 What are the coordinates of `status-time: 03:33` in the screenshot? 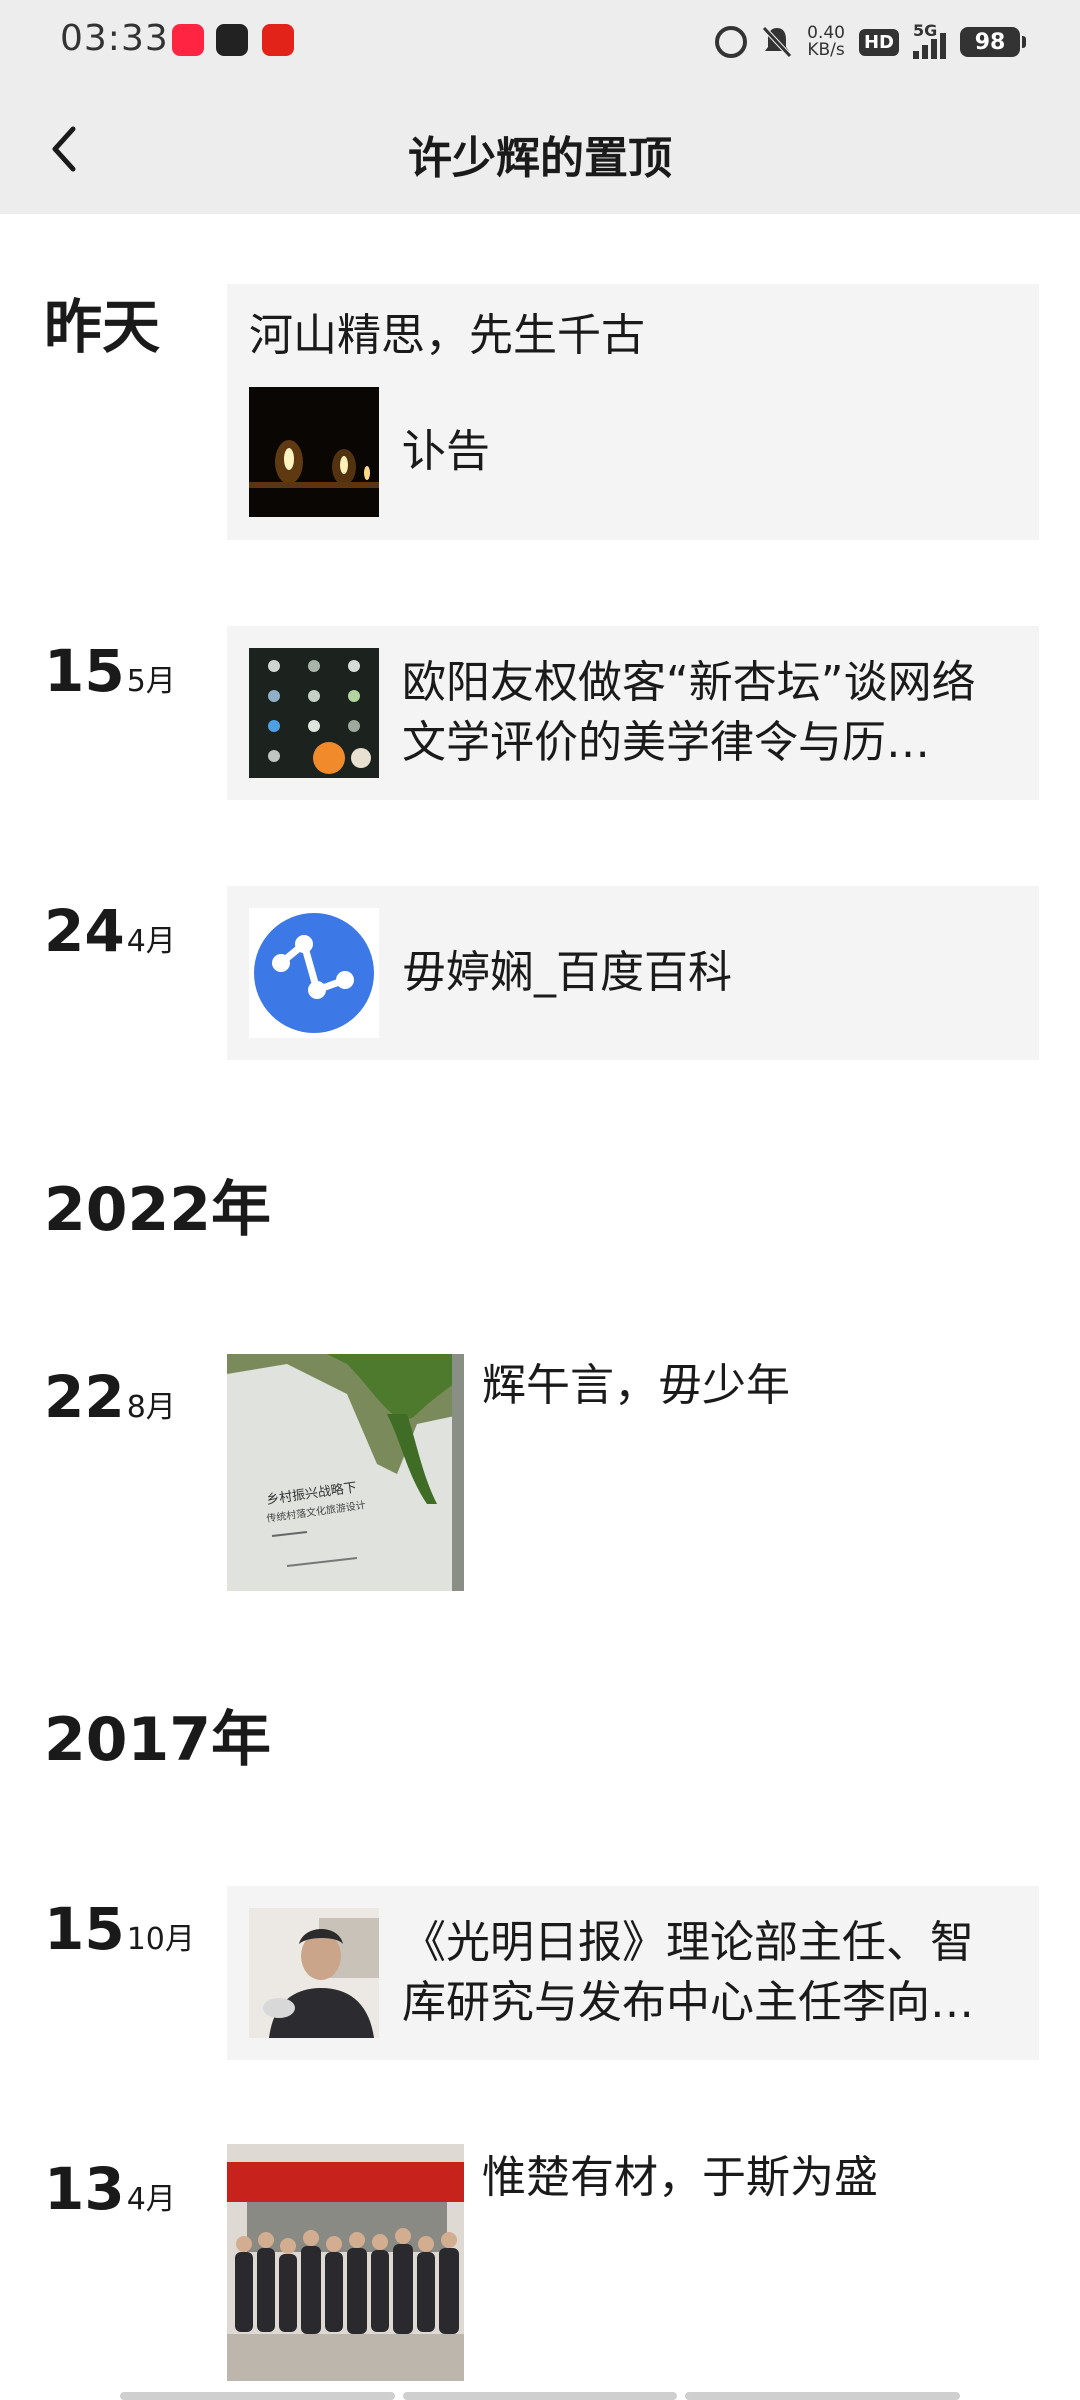 It's located at (114, 38).